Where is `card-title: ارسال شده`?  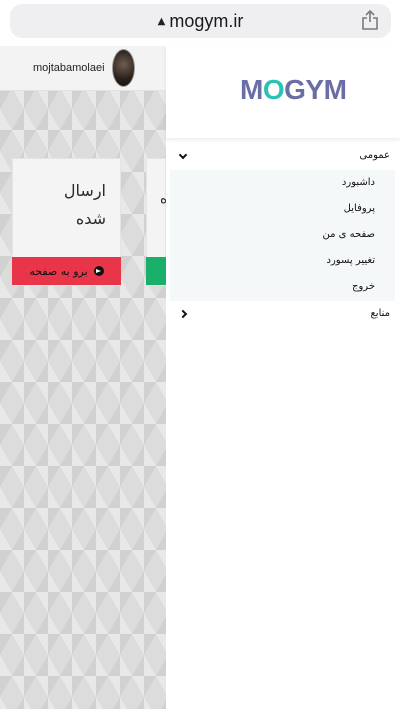 card-title: ارسال شده is located at coordinates (66, 205).